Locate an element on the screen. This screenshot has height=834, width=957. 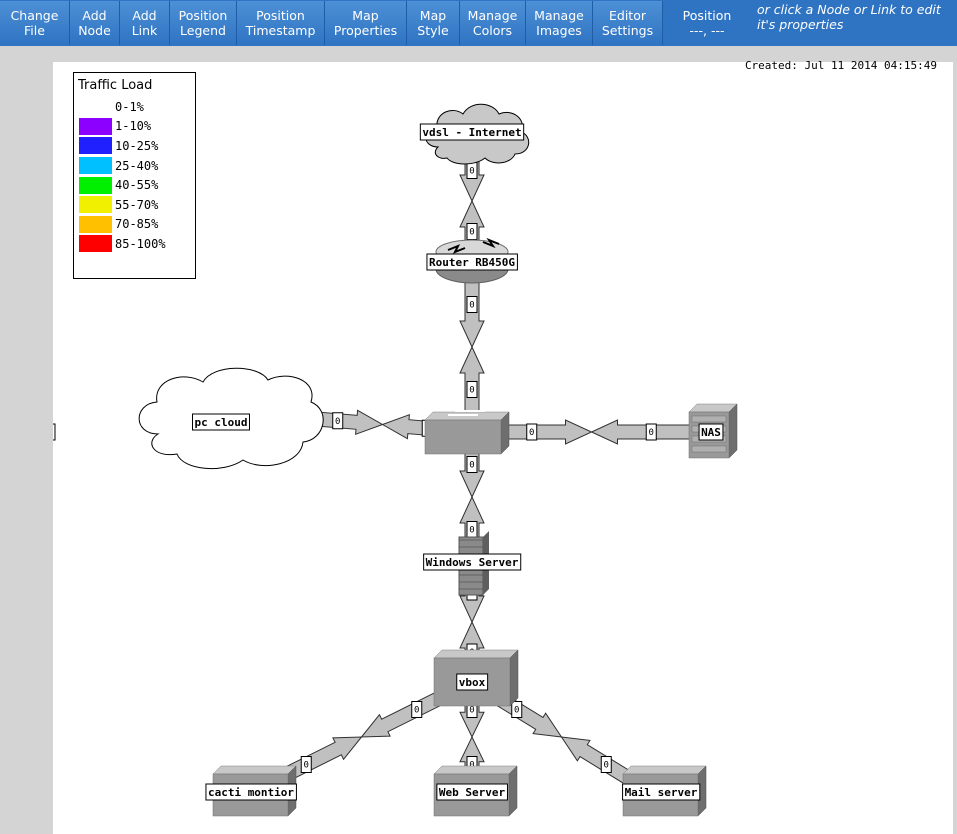
node-label-web: Web Server is located at coordinates (472, 792).